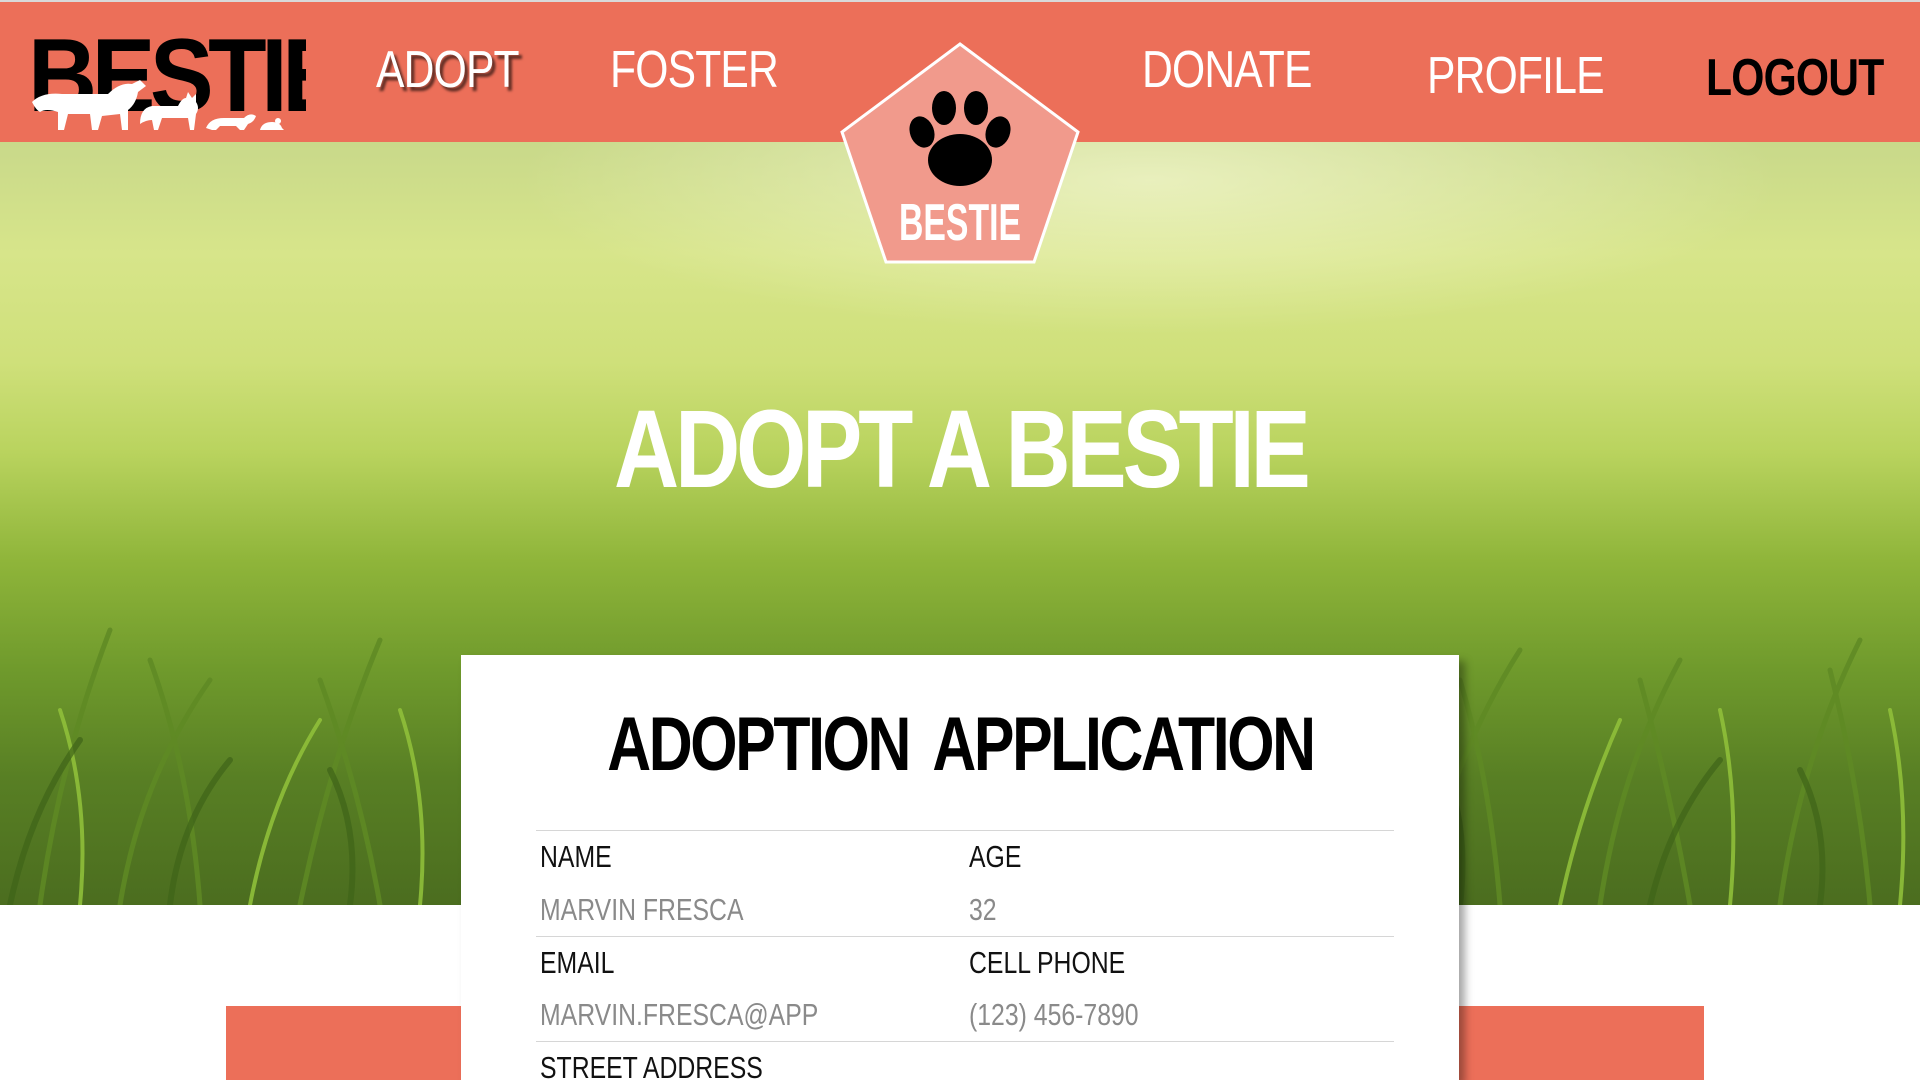 This screenshot has height=1080, width=1920. What do you see at coordinates (995, 856) in the screenshot?
I see `age-label: AGE` at bounding box center [995, 856].